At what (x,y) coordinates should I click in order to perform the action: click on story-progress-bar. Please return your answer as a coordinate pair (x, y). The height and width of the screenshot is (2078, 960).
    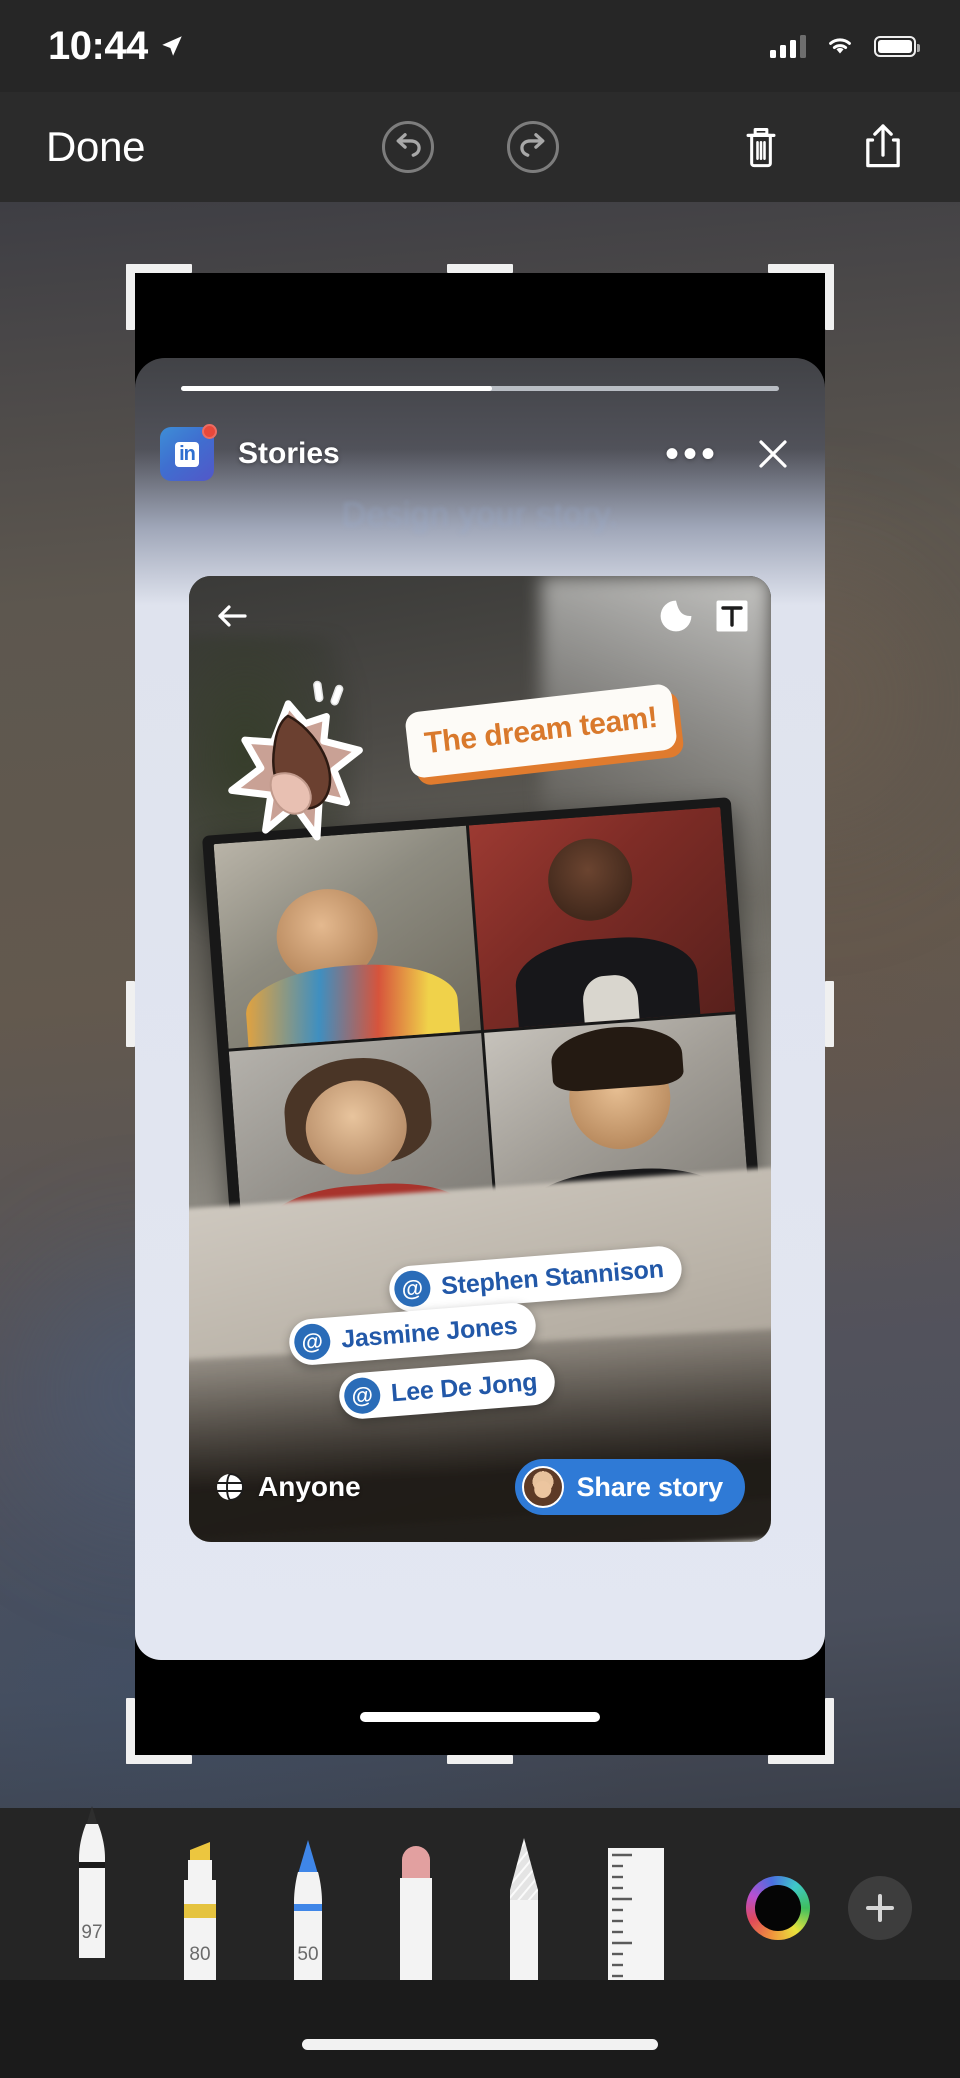
    Looking at the image, I should click on (480, 388).